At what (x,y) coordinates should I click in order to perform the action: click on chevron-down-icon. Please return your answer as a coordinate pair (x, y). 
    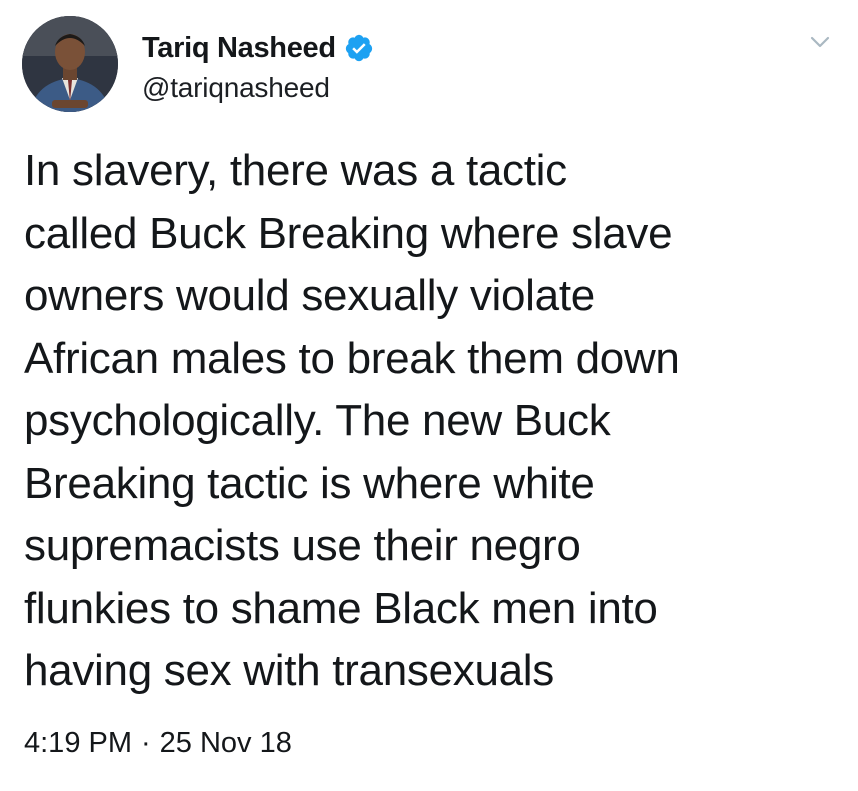
    Looking at the image, I should click on (820, 42).